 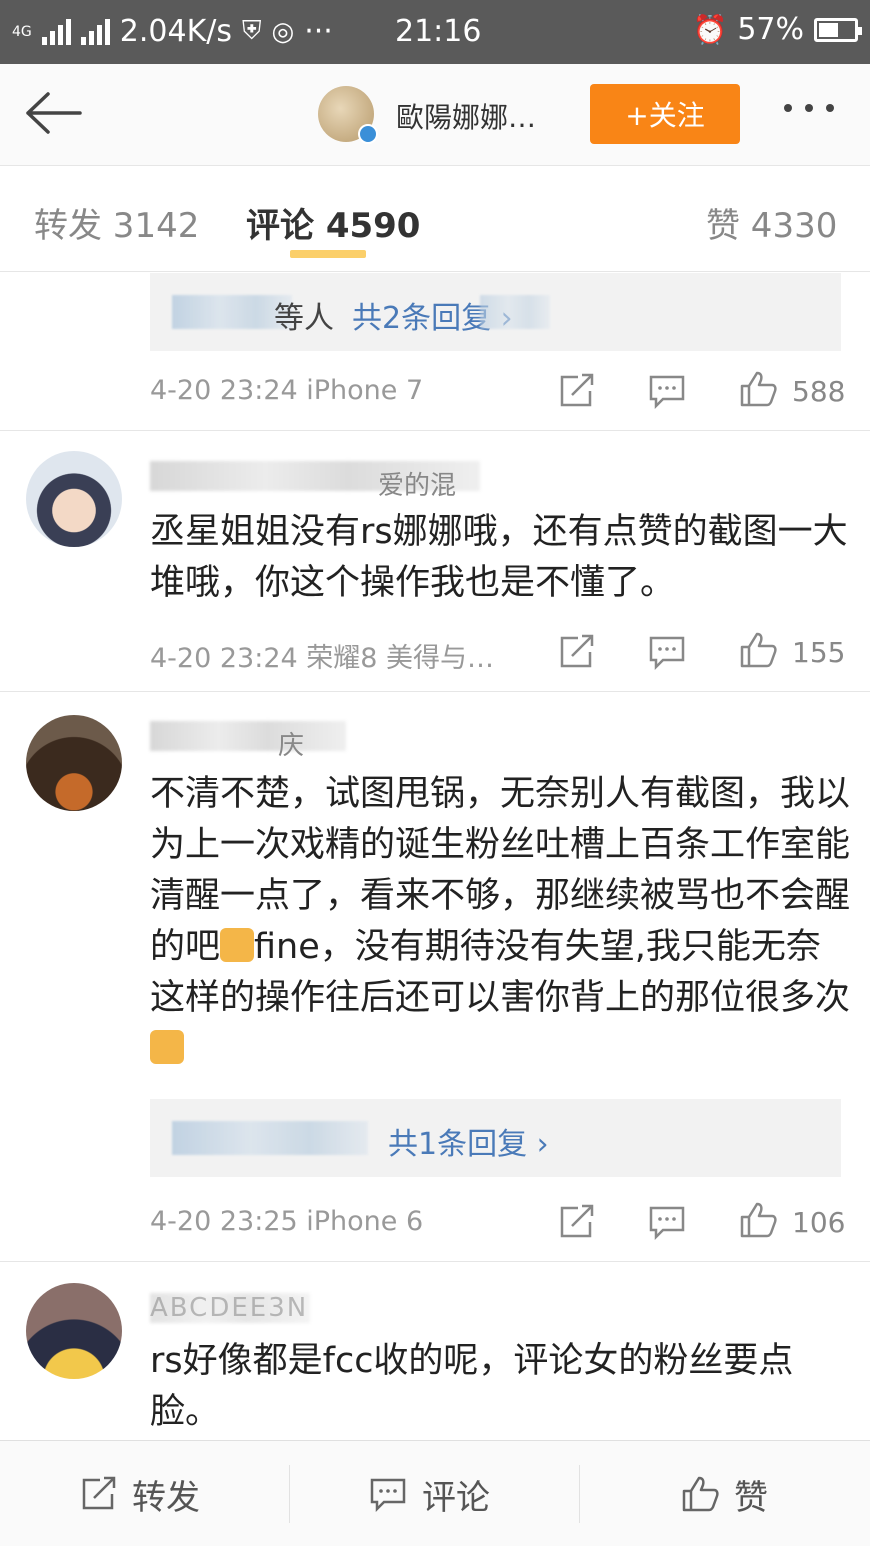 What do you see at coordinates (291, 743) in the screenshot?
I see `username-fragment: 庆` at bounding box center [291, 743].